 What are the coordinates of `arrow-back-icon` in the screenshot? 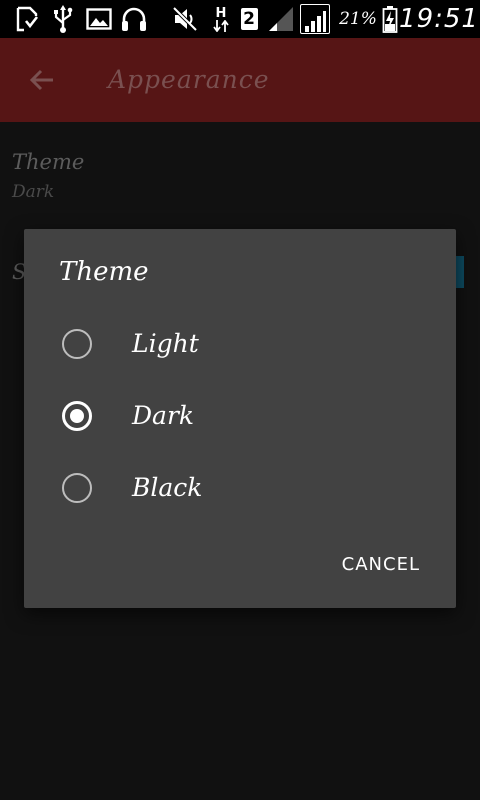 It's located at (41, 80).